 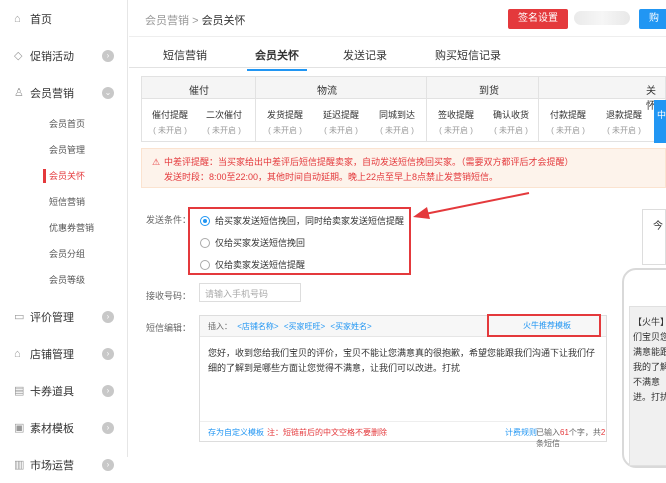 I want to click on sidebar-item-label: 素材模板, so click(x=52, y=428).